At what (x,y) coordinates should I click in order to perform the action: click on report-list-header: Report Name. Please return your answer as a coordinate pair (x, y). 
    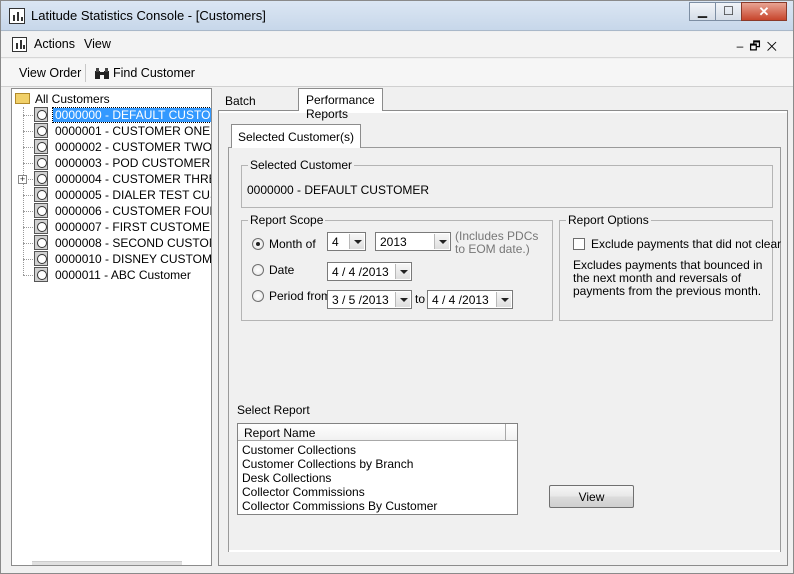
    Looking at the image, I should click on (377, 432).